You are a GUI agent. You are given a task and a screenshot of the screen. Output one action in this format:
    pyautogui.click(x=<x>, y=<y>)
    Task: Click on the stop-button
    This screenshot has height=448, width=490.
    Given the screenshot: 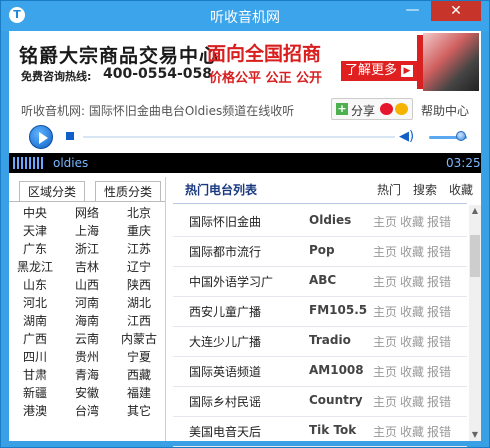 What is the action you would take?
    pyautogui.click(x=70, y=136)
    